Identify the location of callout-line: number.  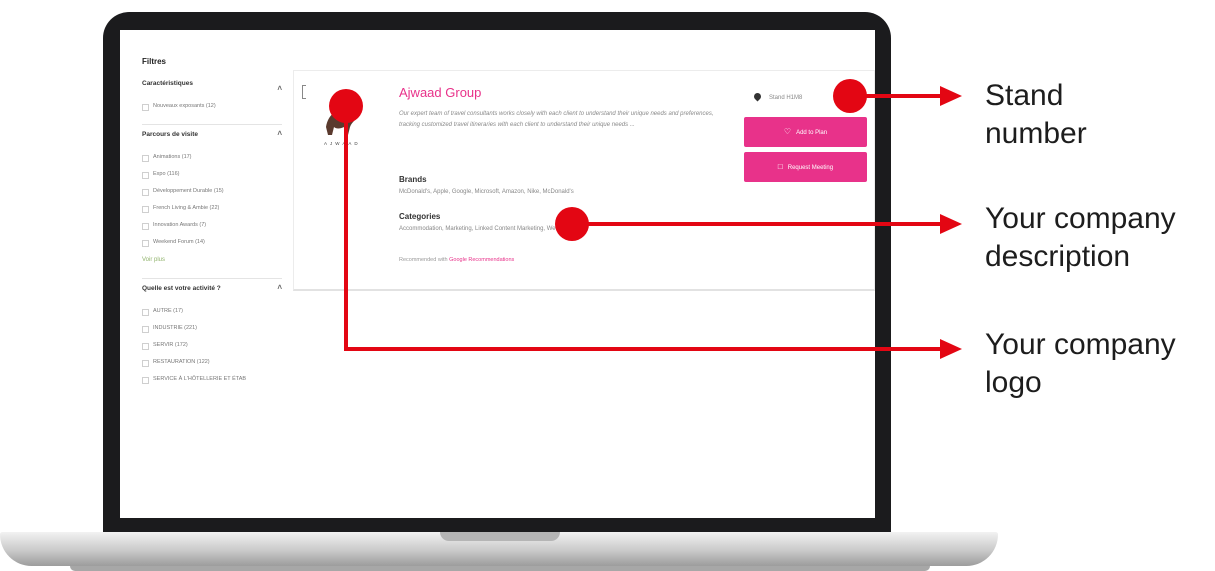
(1036, 133).